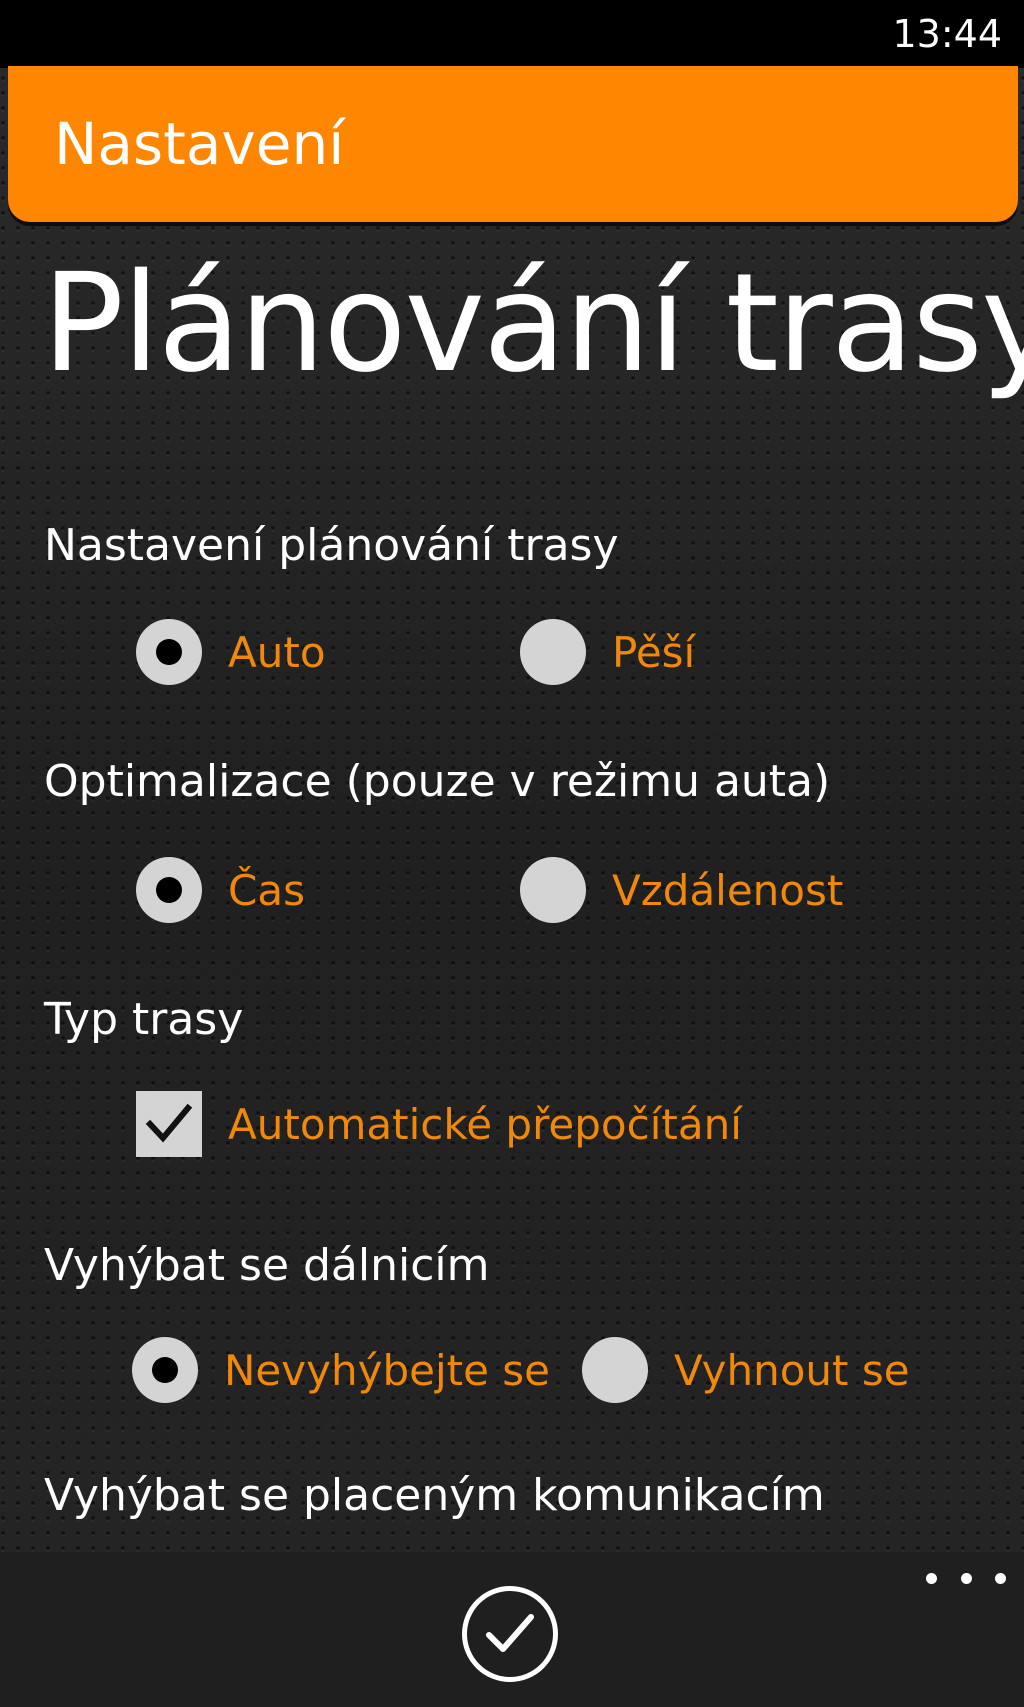 This screenshot has width=1024, height=1707. What do you see at coordinates (792, 1370) in the screenshot?
I see `radio-vyhnout-label: Vyhnout se` at bounding box center [792, 1370].